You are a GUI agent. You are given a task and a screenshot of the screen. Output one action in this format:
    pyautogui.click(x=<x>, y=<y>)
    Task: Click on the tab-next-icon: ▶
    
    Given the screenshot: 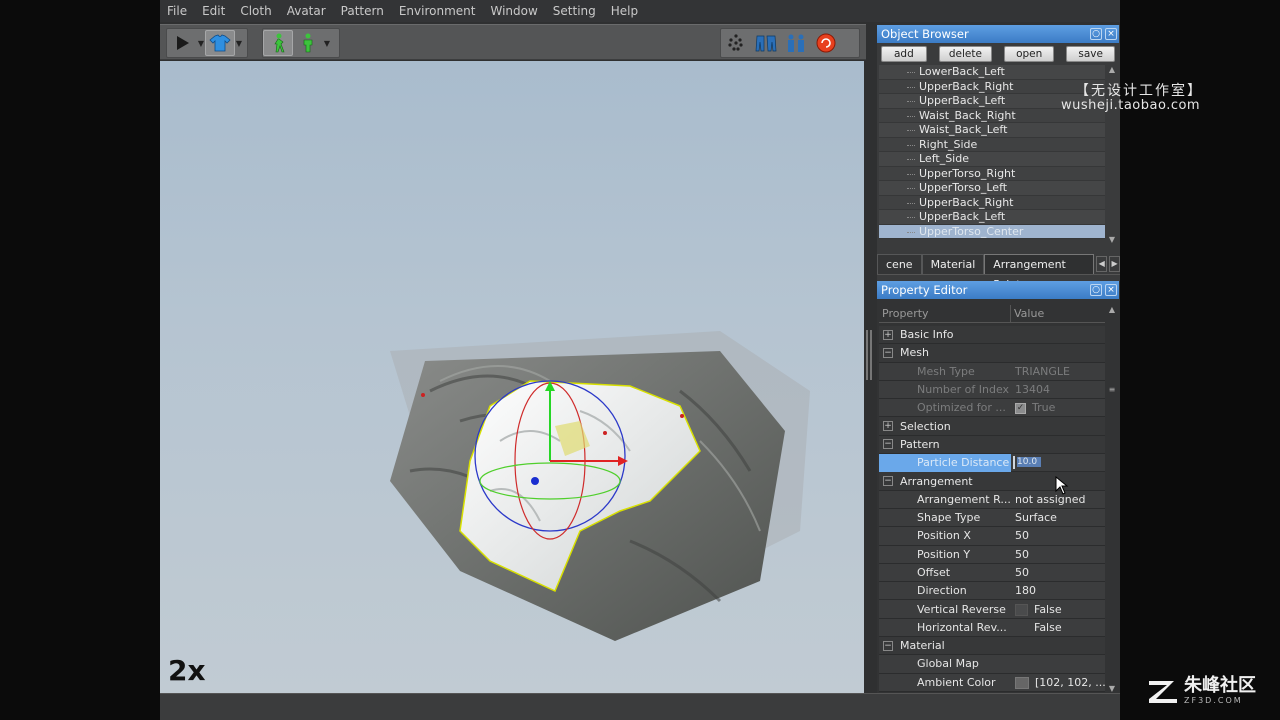 What is the action you would take?
    pyautogui.click(x=1114, y=263)
    